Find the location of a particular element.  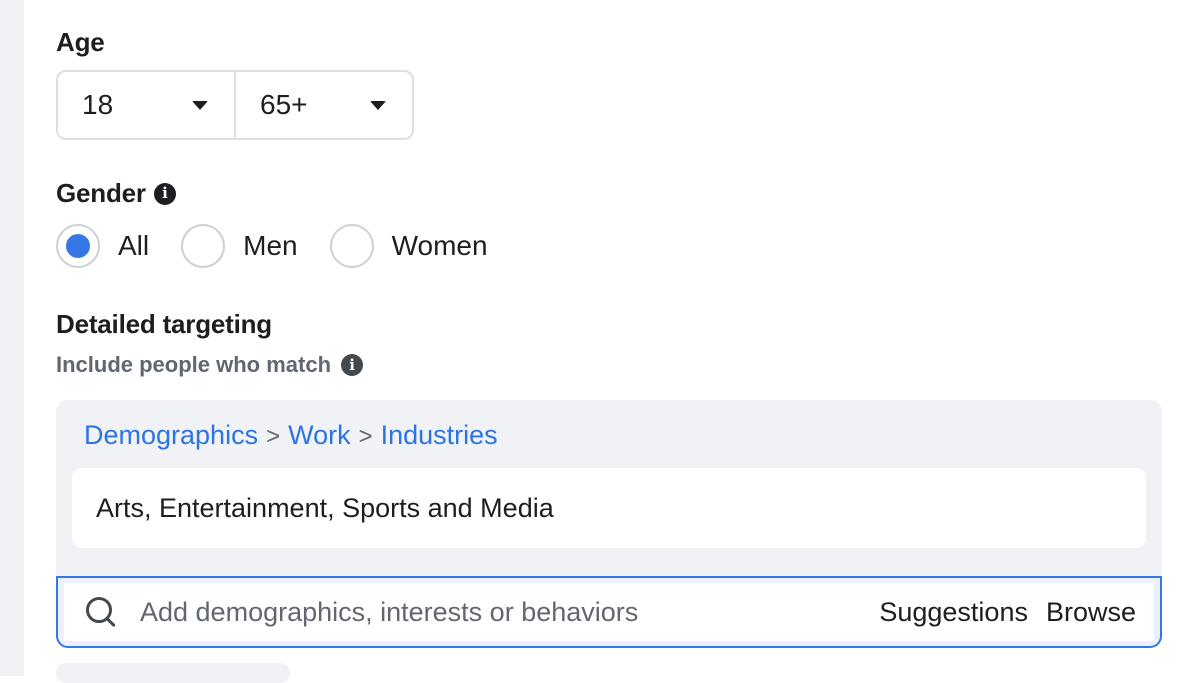

gender-radio-group: All Men Women is located at coordinates (288, 246).